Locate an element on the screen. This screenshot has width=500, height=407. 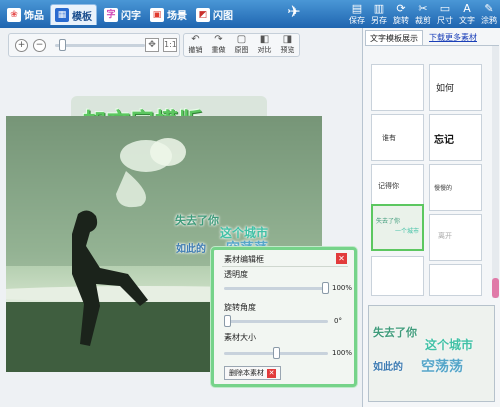
original-button: ▢ 原图 is located at coordinates (241, 45).